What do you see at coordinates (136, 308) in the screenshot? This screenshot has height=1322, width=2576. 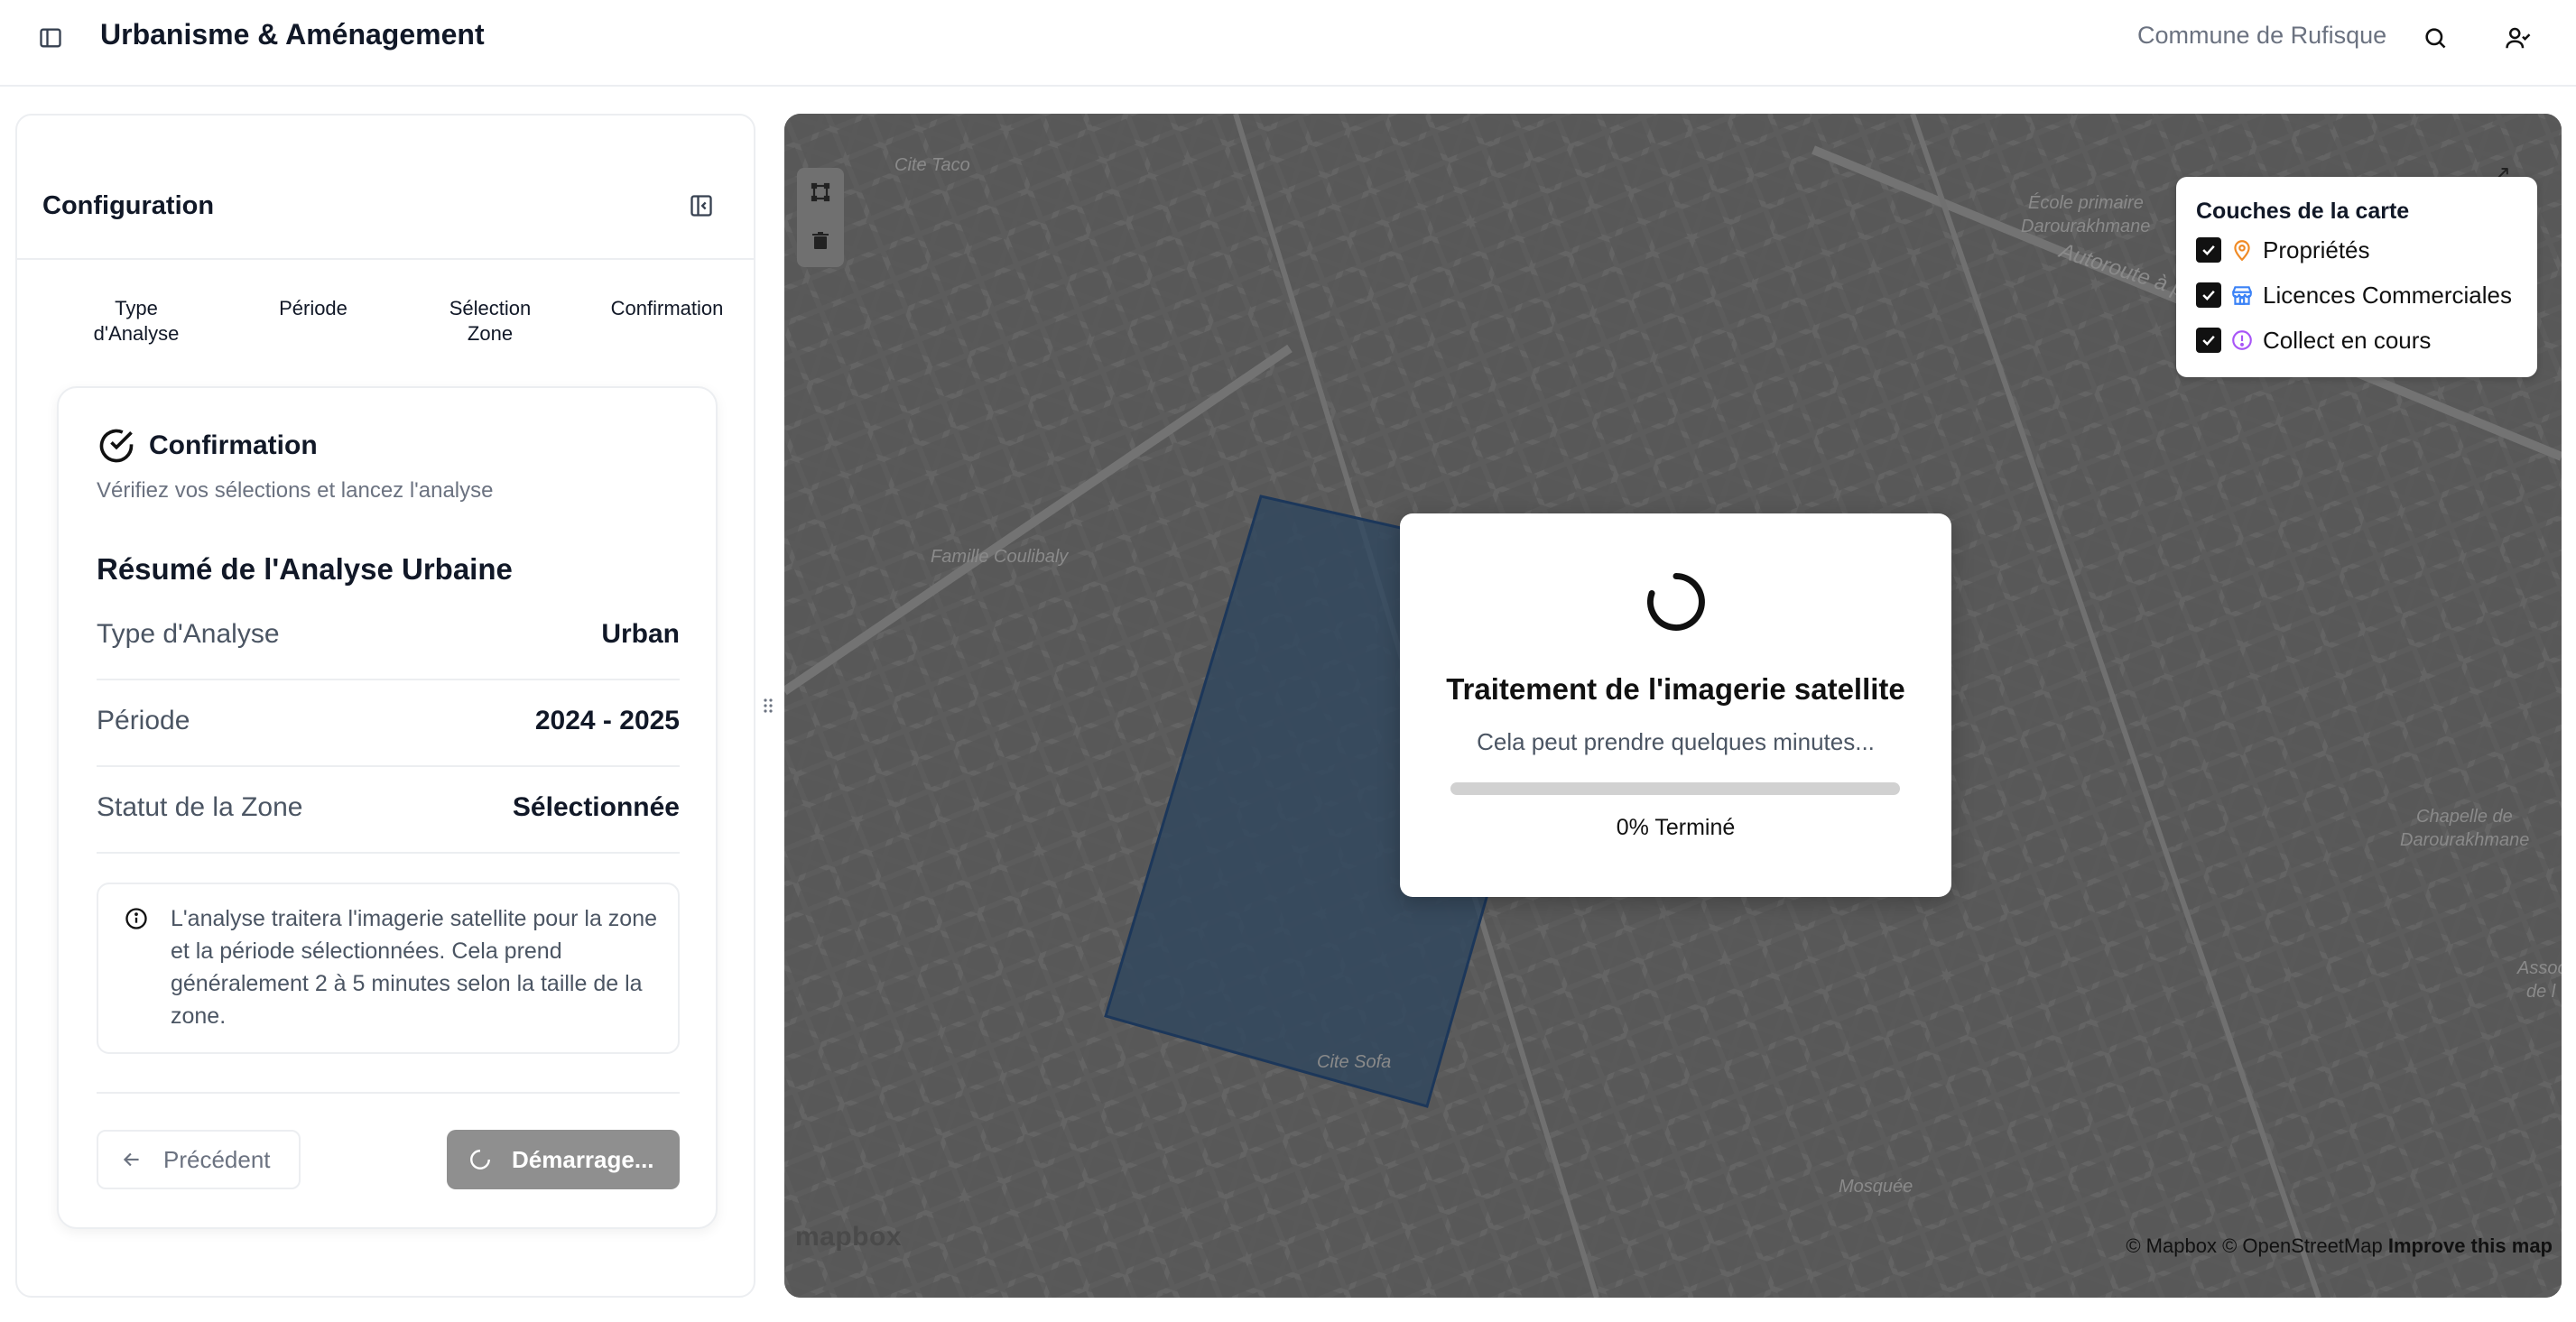 I see `step-label: Type` at bounding box center [136, 308].